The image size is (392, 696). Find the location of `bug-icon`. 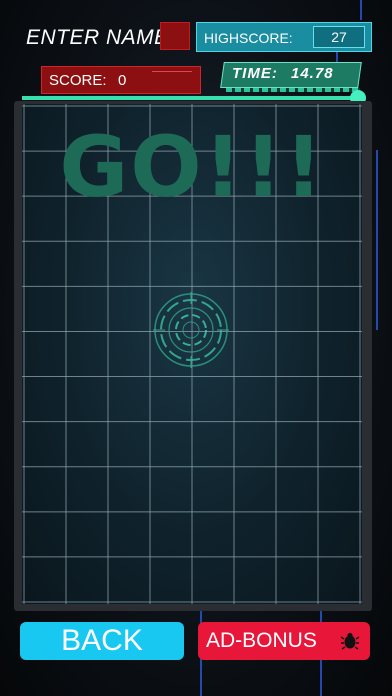

bug-icon is located at coordinates (350, 641).